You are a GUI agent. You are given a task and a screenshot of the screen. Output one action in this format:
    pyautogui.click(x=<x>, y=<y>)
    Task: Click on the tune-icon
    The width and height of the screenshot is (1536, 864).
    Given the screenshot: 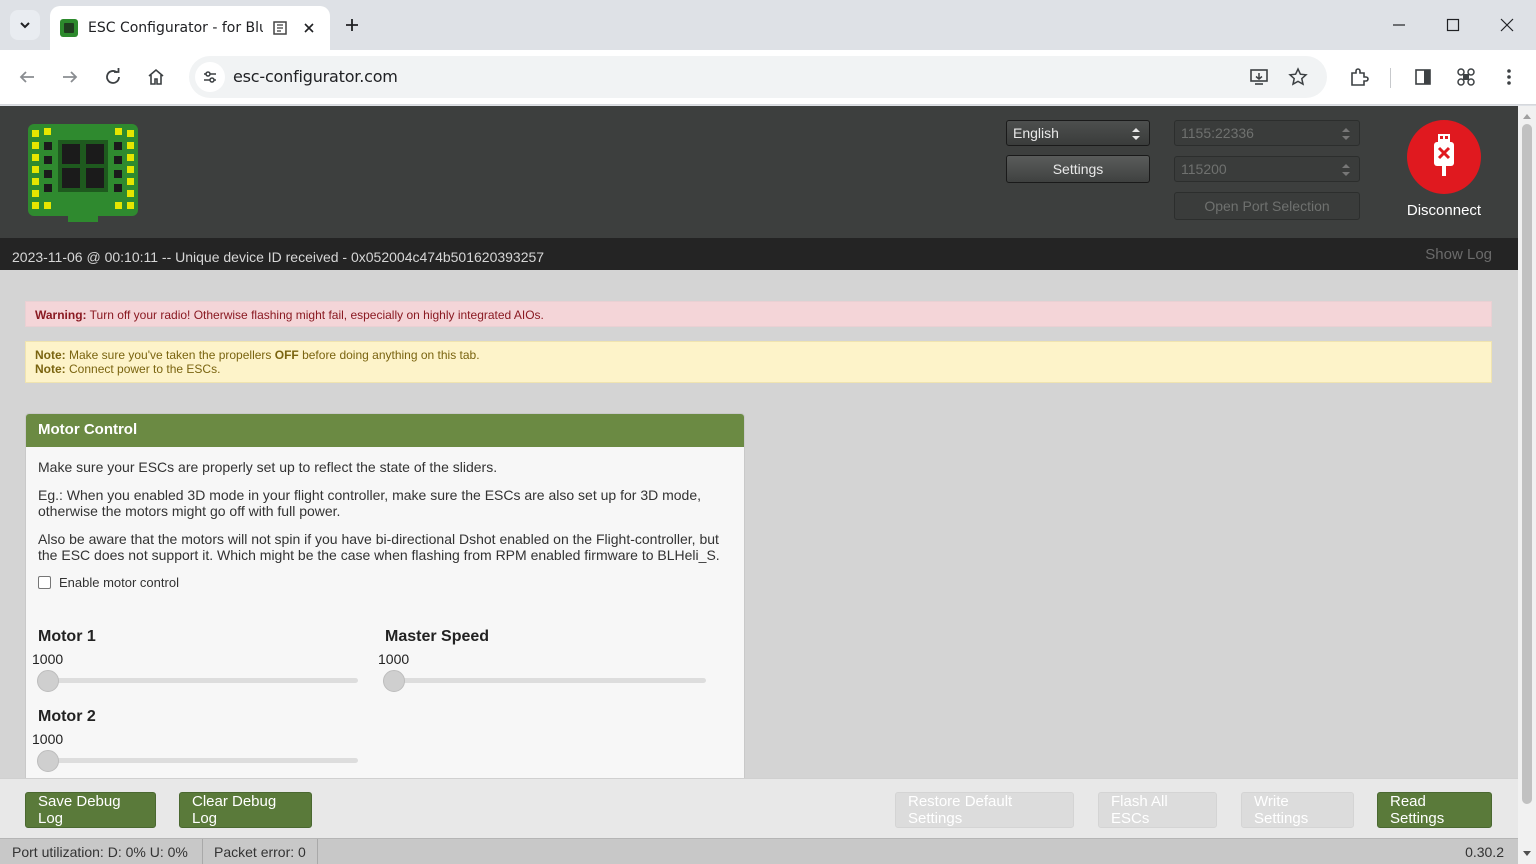 What is the action you would take?
    pyautogui.click(x=210, y=77)
    